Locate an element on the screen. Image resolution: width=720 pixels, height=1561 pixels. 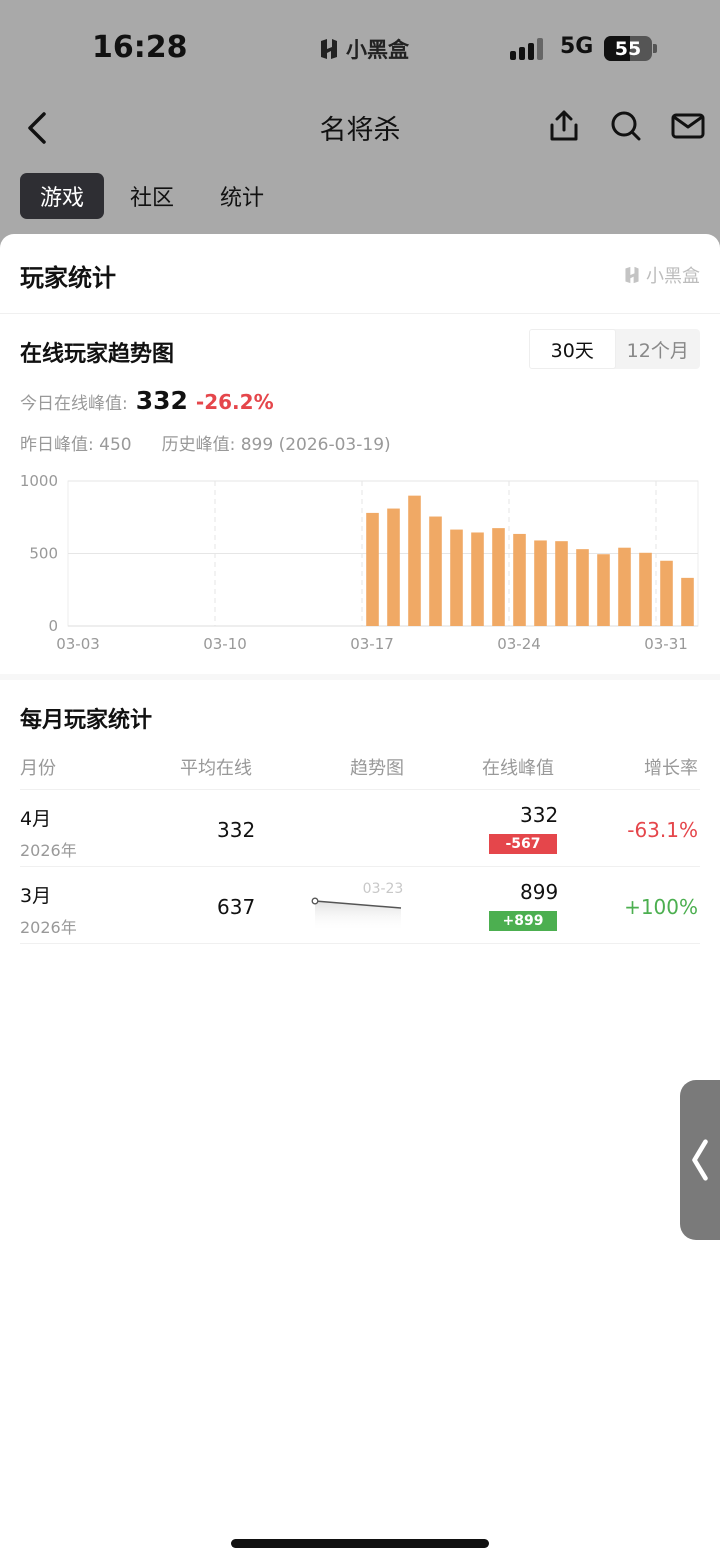
mail-icon is located at coordinates (688, 126).